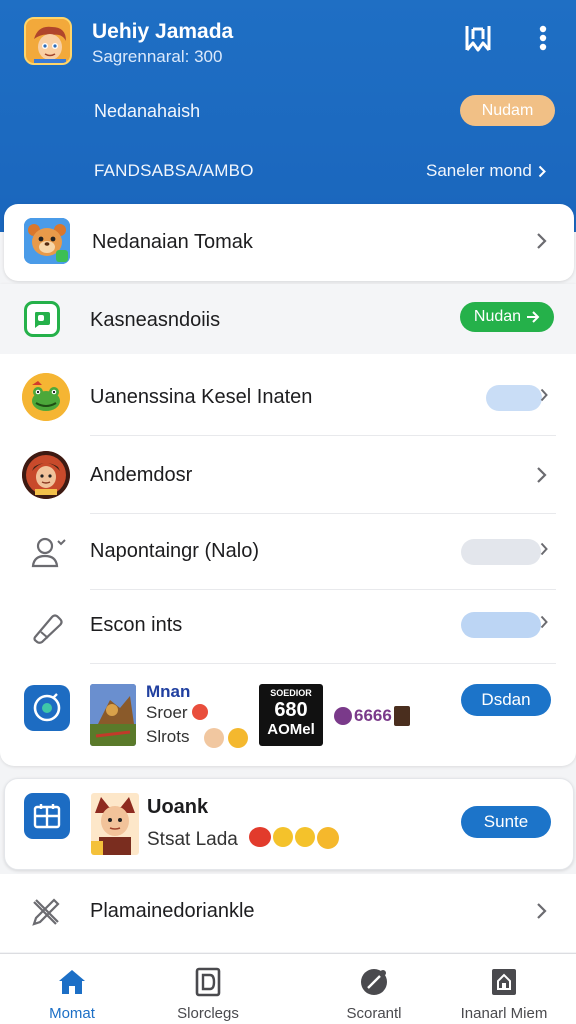  Describe the element at coordinates (291, 710) in the screenshot. I see `promo-badge-mid: 680` at that location.